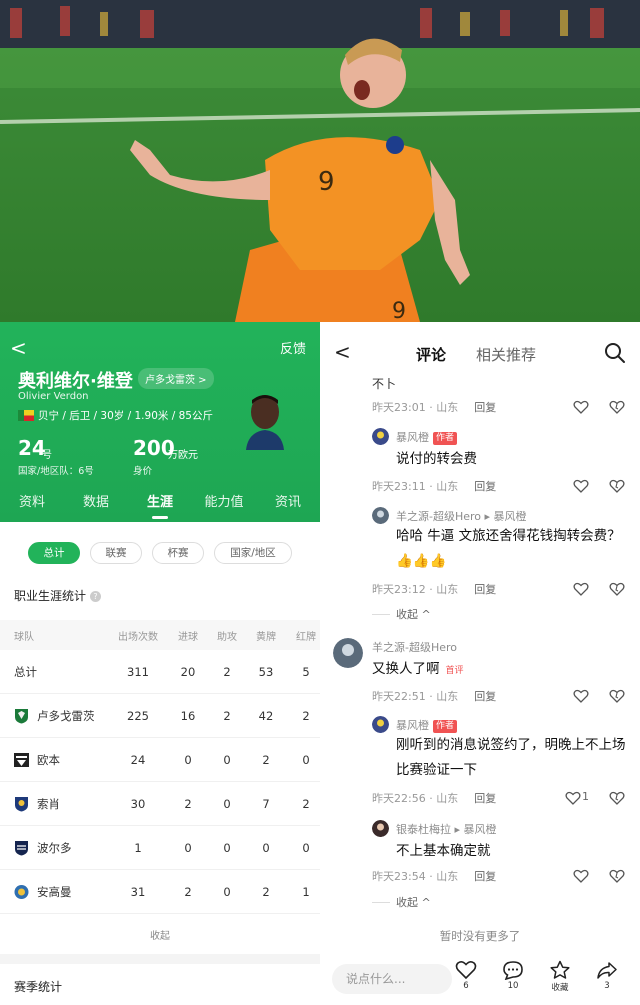 The width and height of the screenshot is (640, 1005). Describe the element at coordinates (434, 876) in the screenshot. I see `comment-meta: 昨天23:54 · 山东 回复` at that location.